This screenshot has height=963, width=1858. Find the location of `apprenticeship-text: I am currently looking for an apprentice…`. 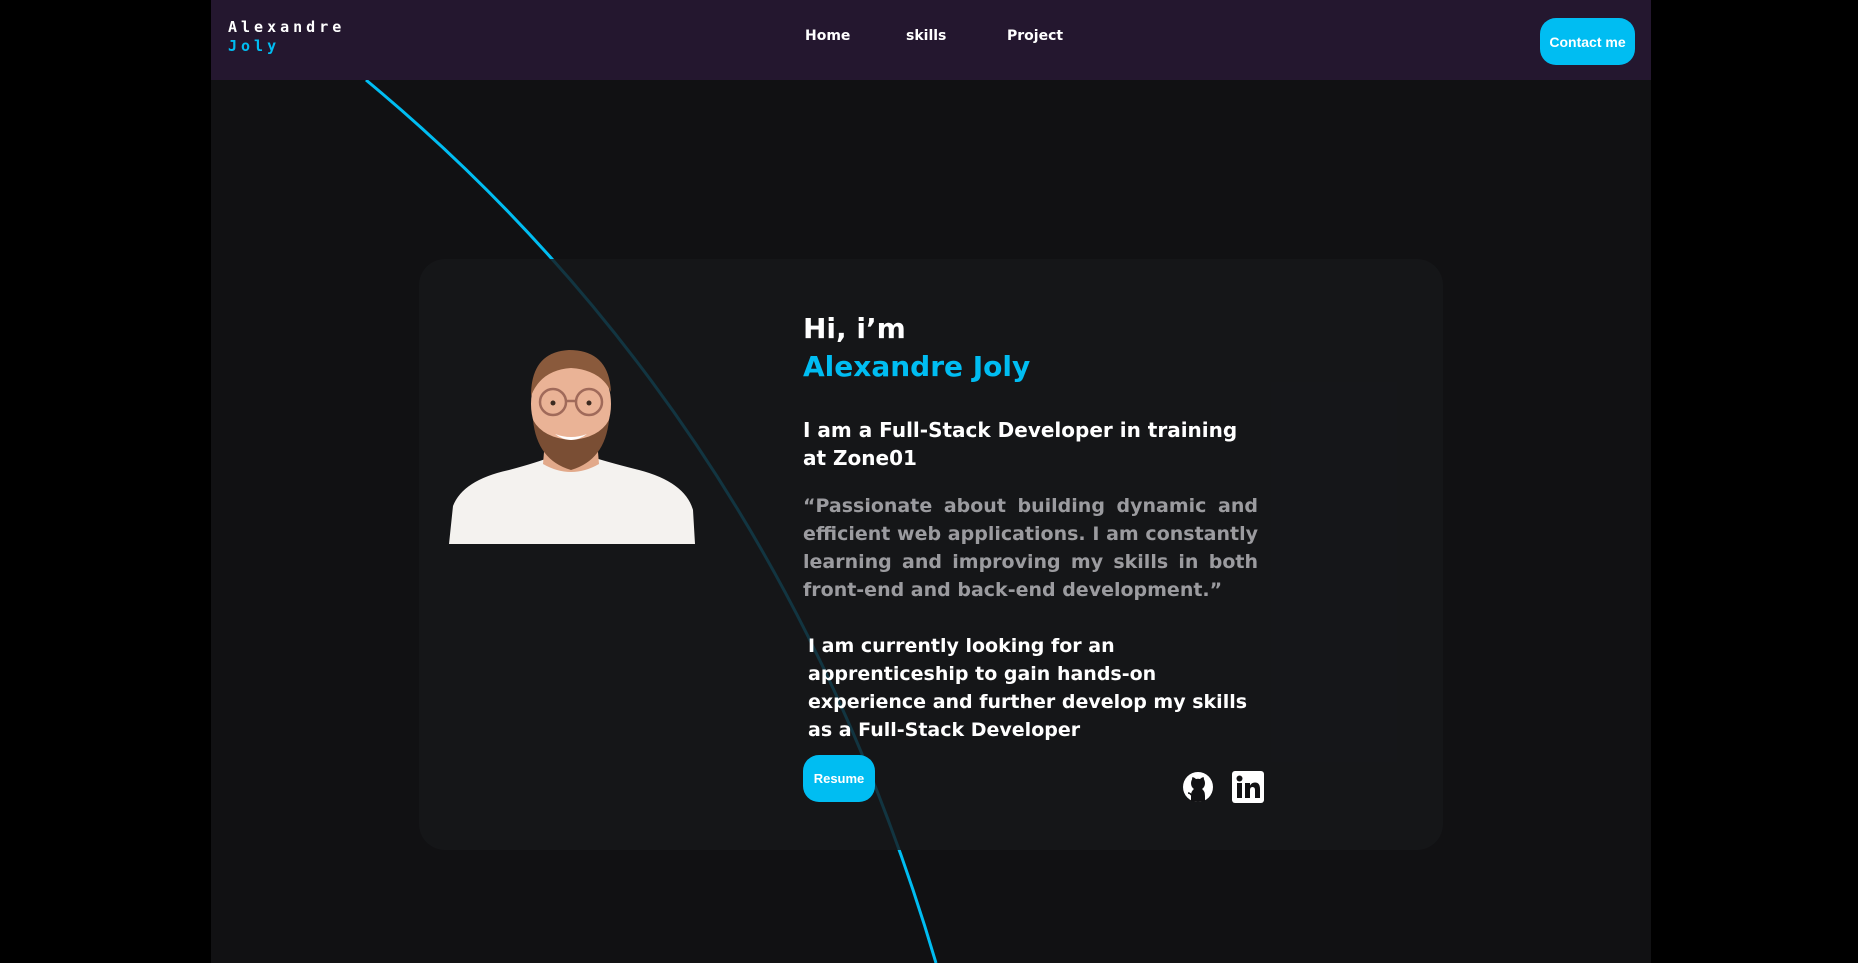

apprenticeship-text: I am currently looking for an apprentice… is located at coordinates (1028, 688).